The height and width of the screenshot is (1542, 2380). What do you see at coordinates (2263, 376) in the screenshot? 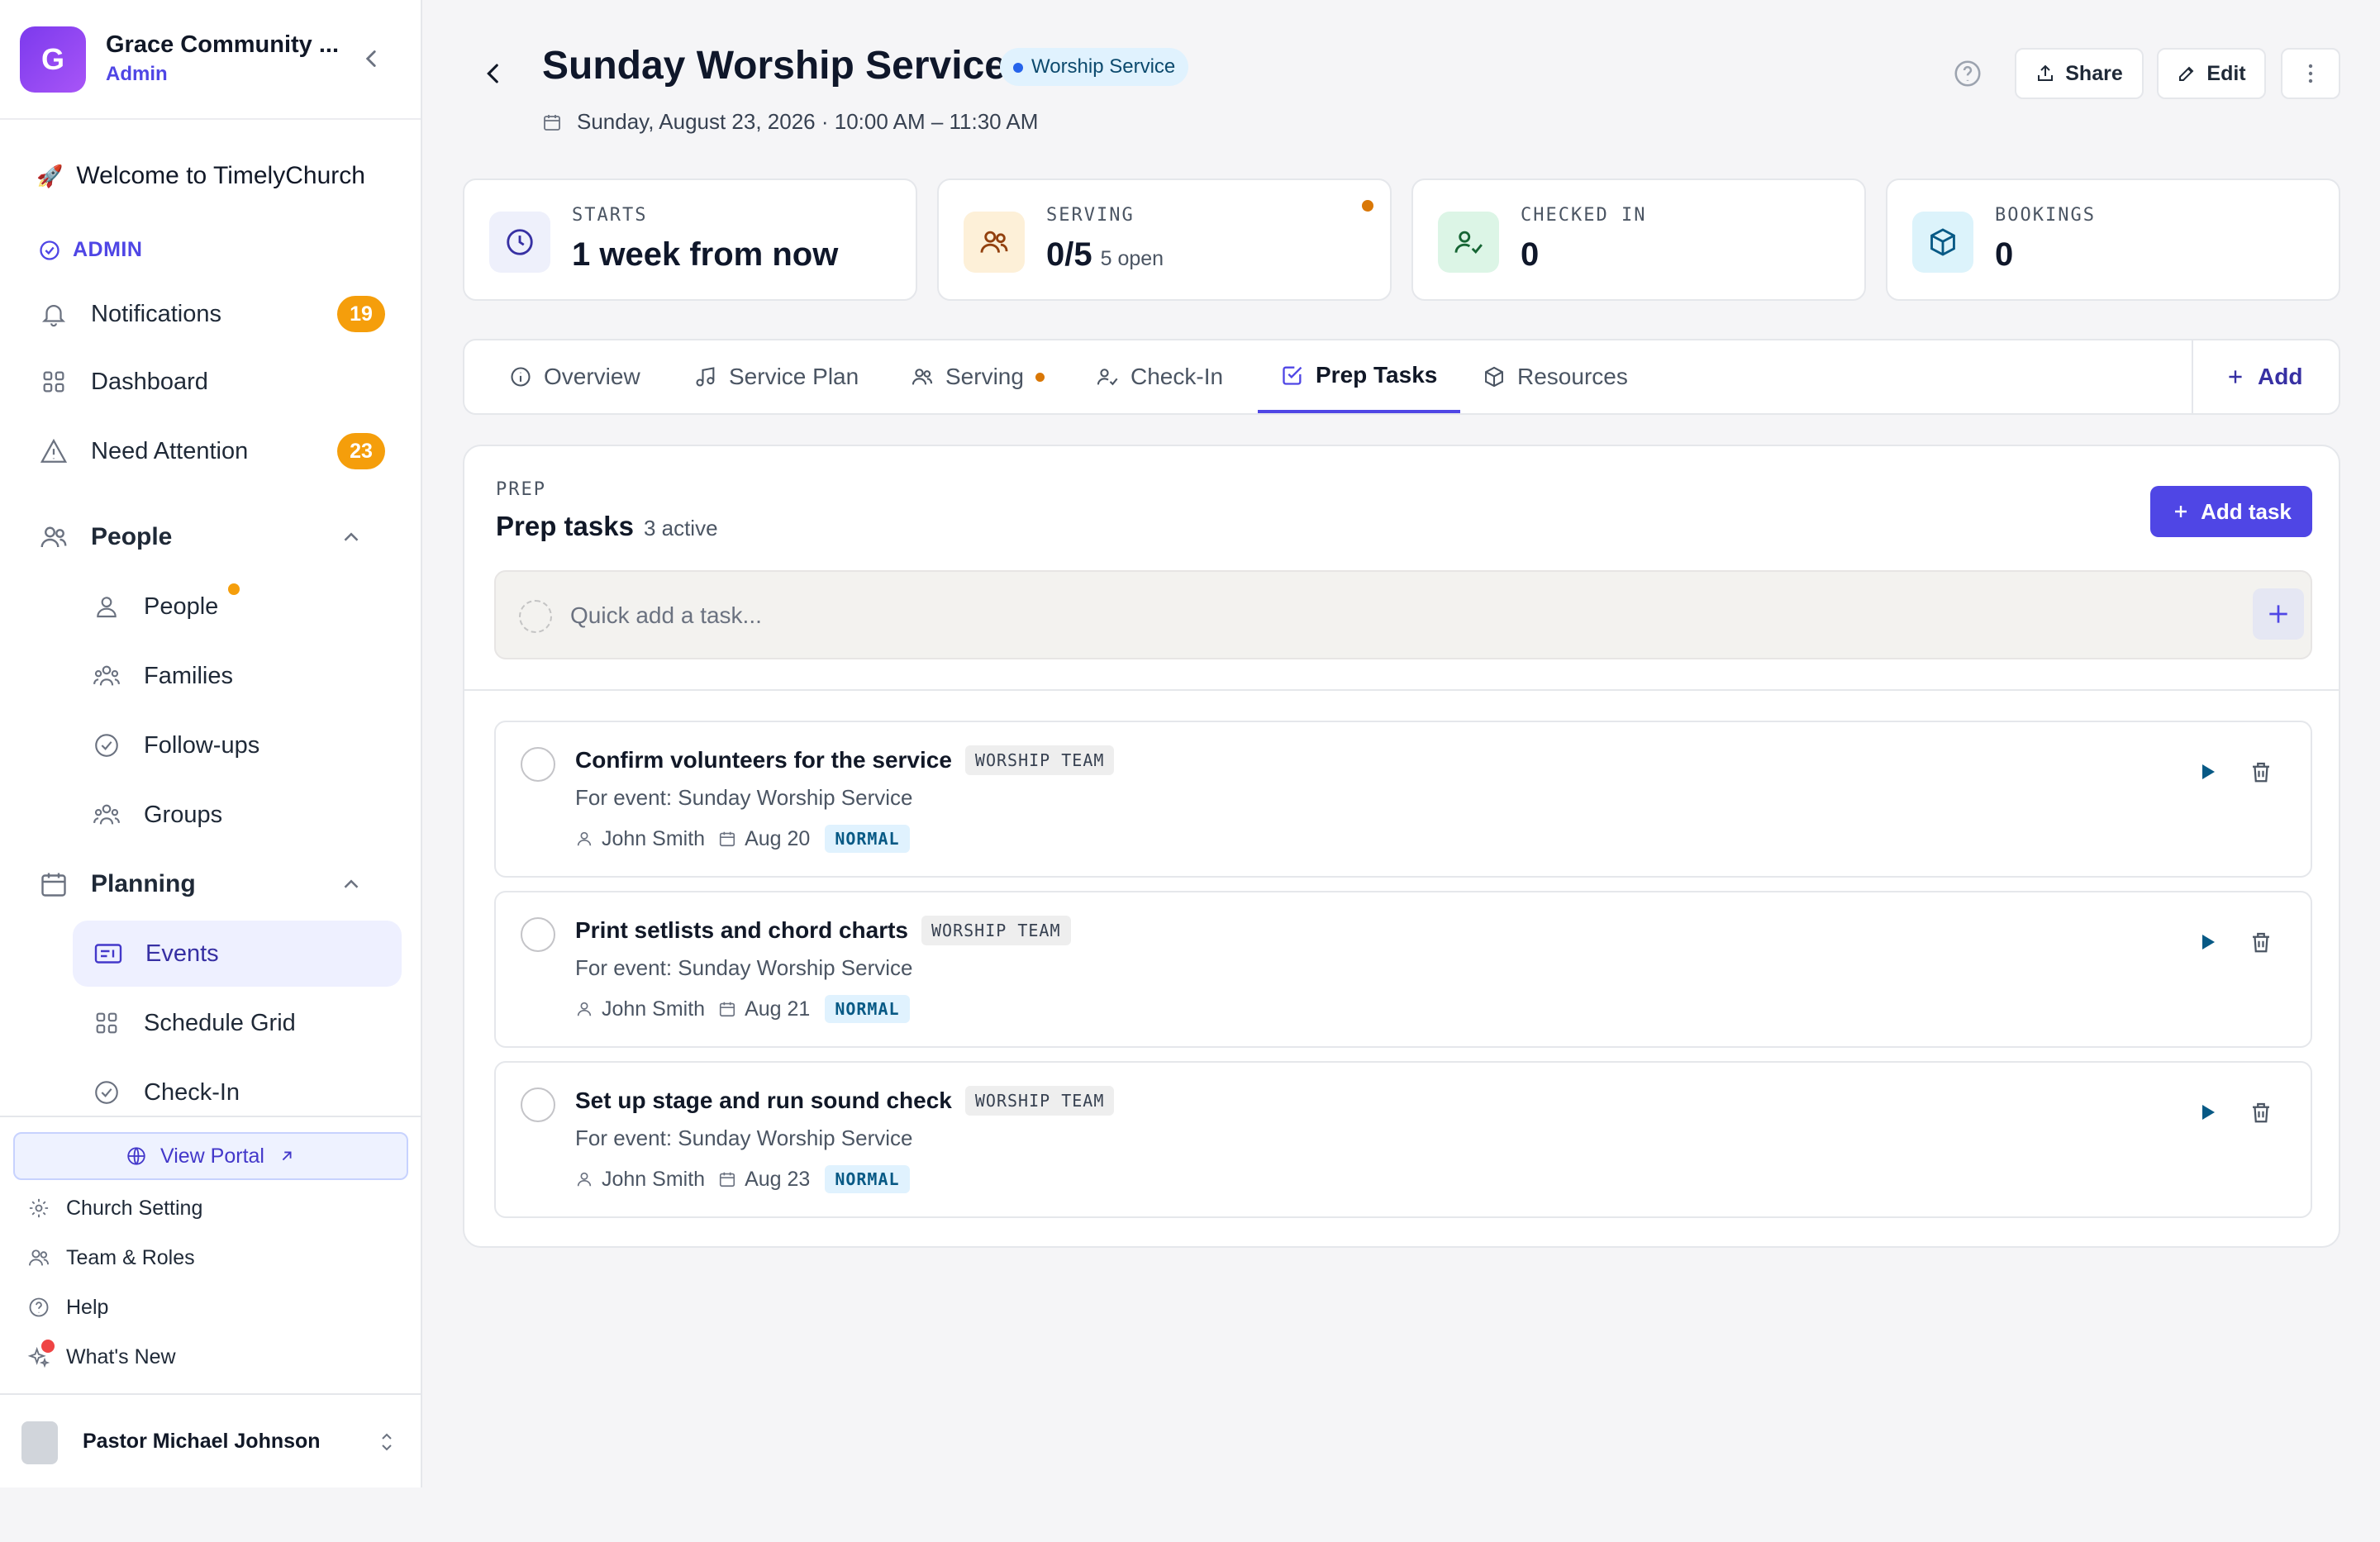
I see `add-button: Add` at bounding box center [2263, 376].